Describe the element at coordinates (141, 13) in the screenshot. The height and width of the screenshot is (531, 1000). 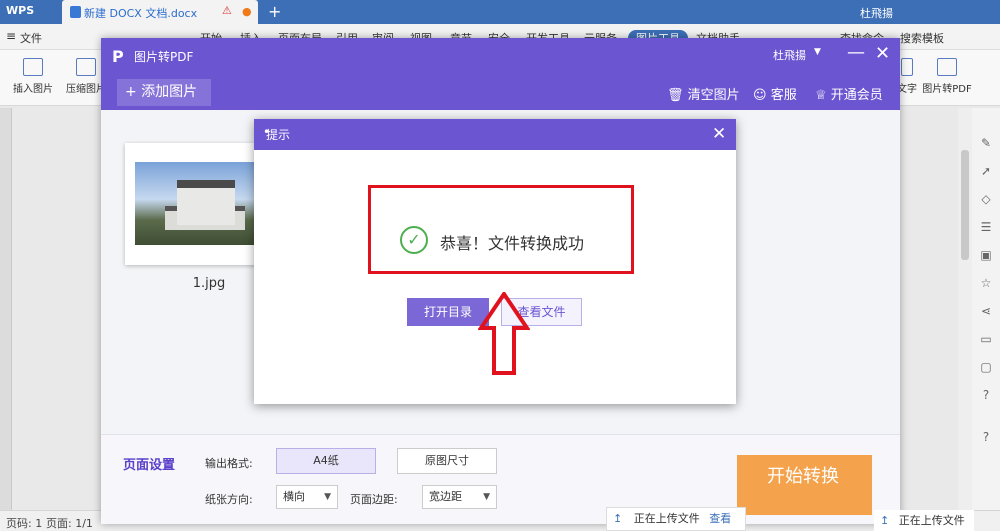
I see `document-tab-title: 新建 DOCX 文档.docx` at that location.